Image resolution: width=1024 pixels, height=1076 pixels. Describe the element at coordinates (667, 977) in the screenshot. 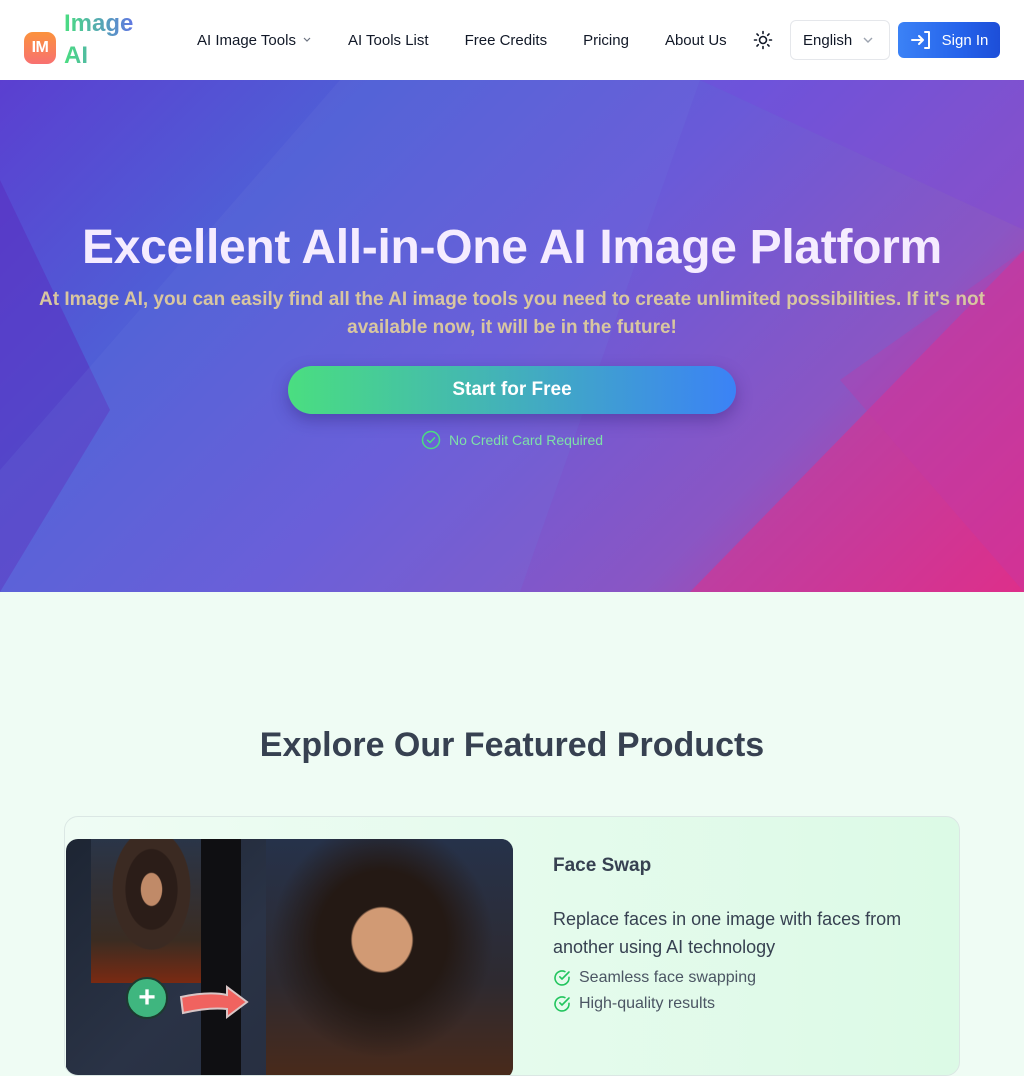

I see `feature-text: Seamless face swapping` at that location.